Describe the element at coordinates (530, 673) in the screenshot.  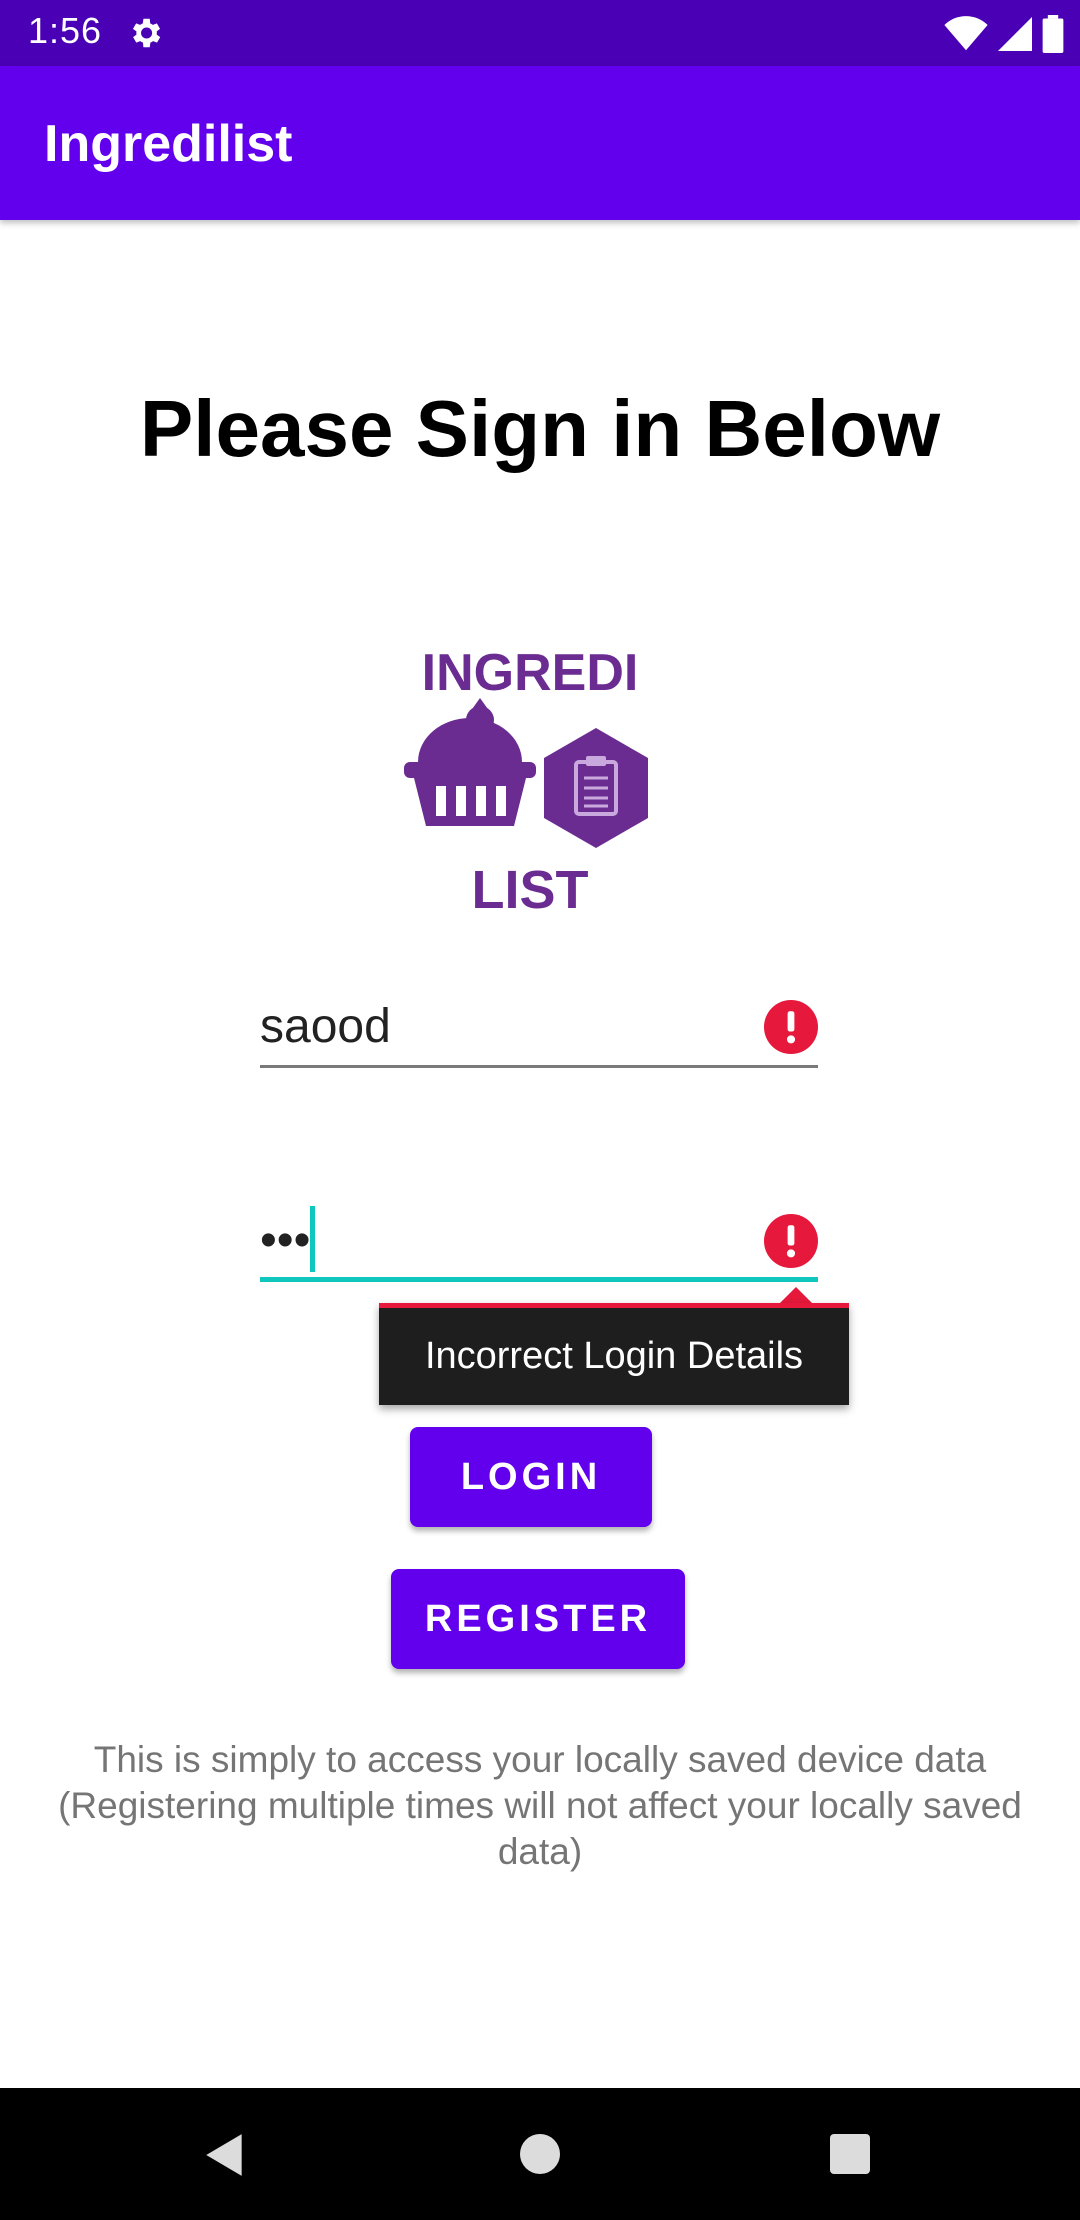
I see `svg-text: INGREDI` at that location.